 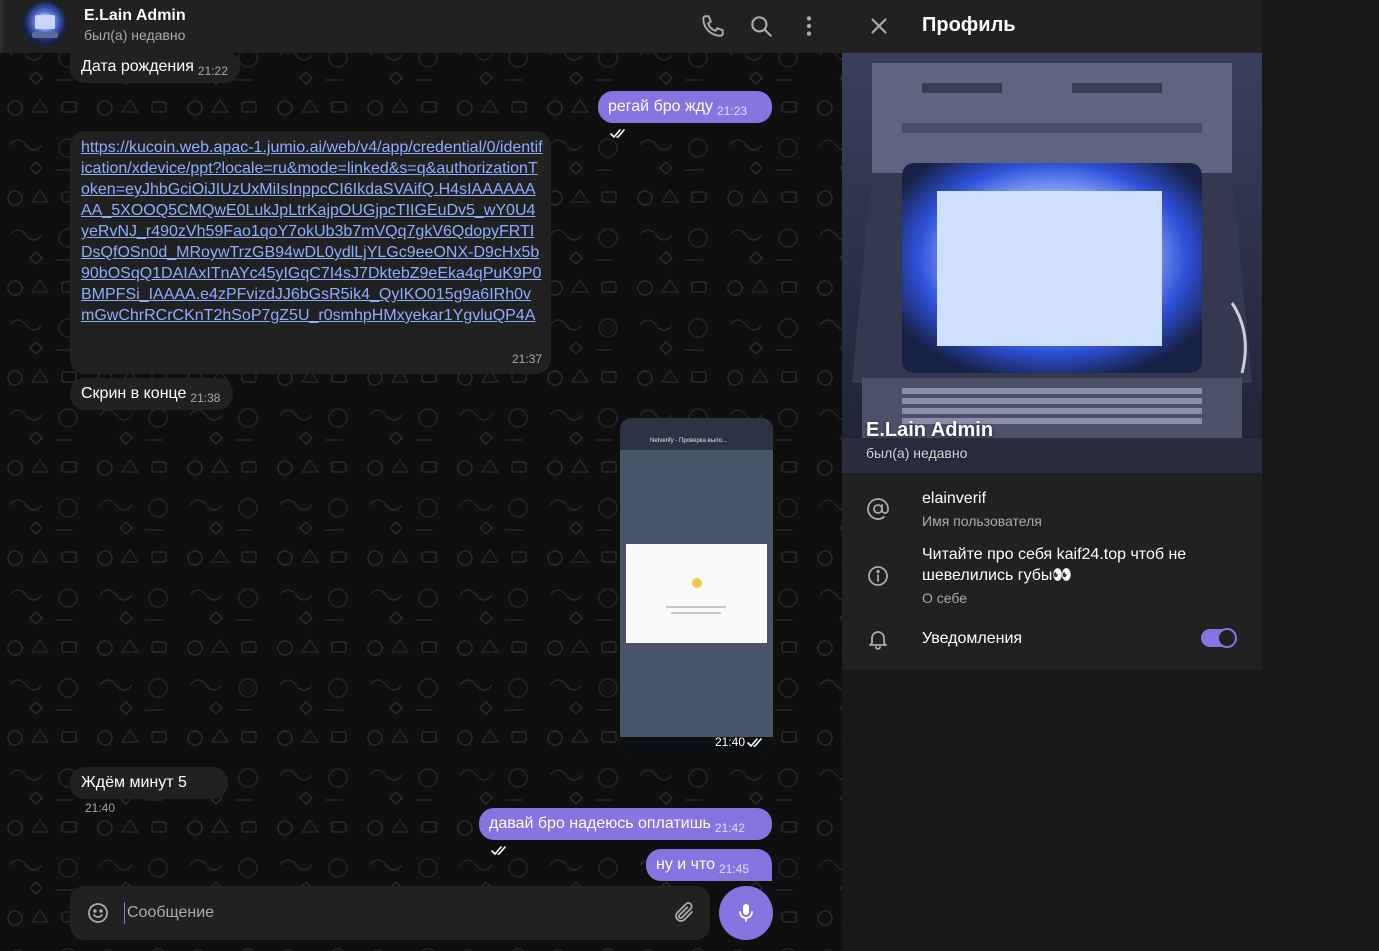 What do you see at coordinates (713, 26) in the screenshot?
I see `phone-icon` at bounding box center [713, 26].